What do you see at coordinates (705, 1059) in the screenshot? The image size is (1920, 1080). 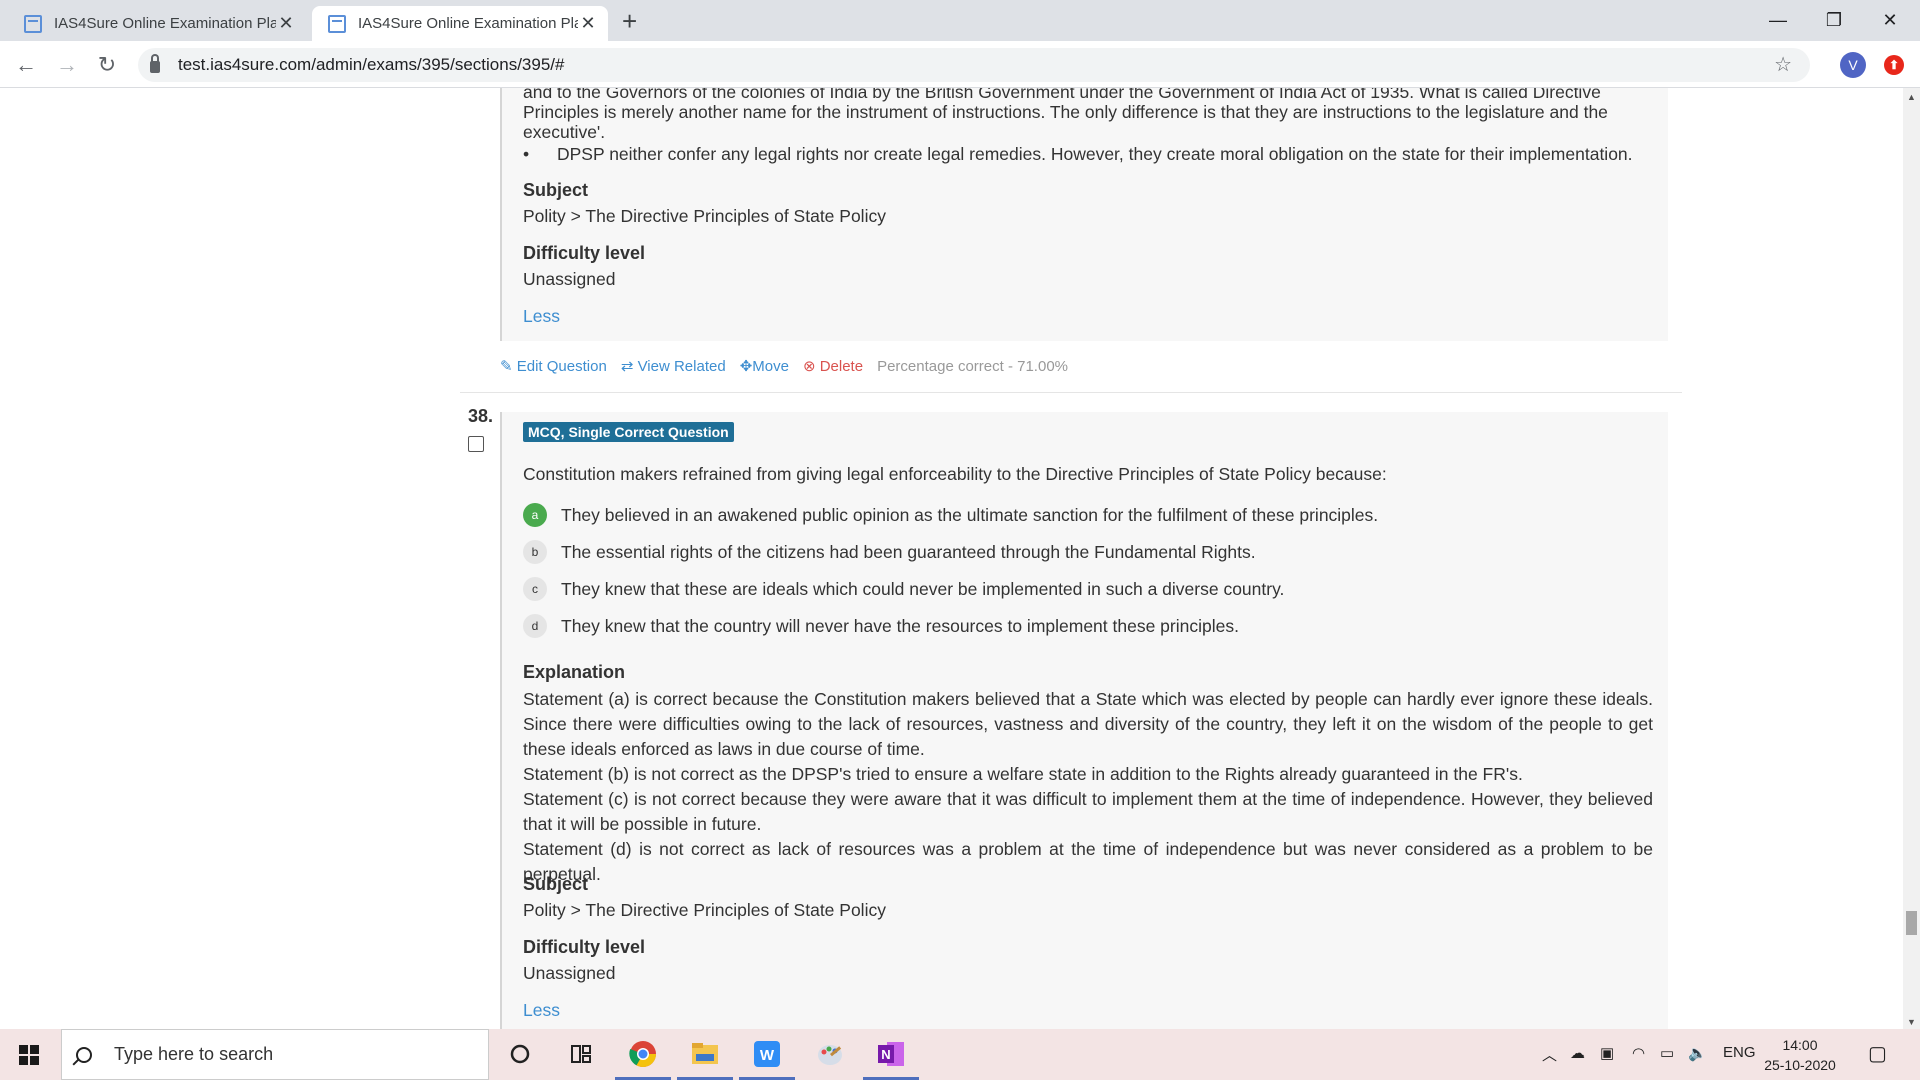 I see `file-explorer-icon` at bounding box center [705, 1059].